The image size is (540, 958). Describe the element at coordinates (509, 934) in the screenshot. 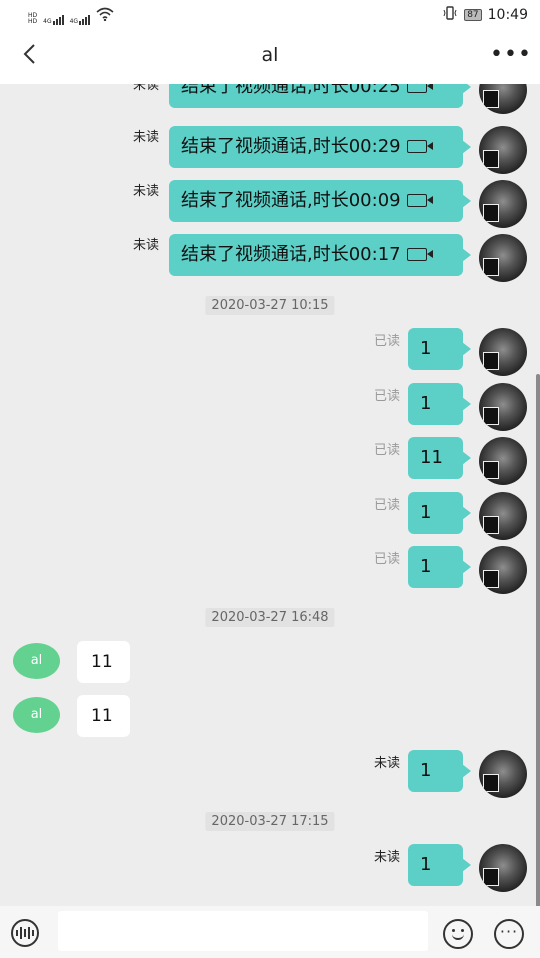

I see `more-actions-icon: ···` at that location.